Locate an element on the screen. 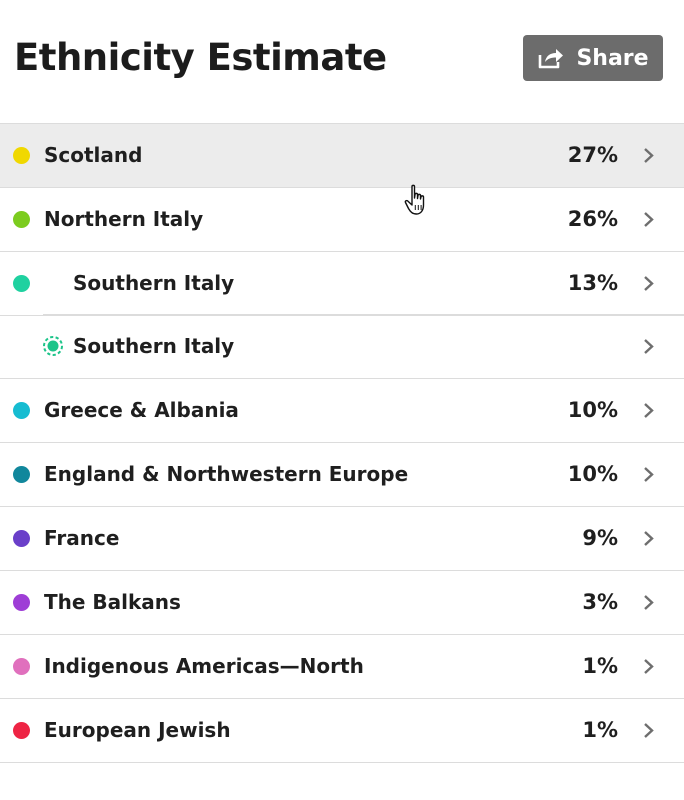  region-row-indigenous-americas-north: Indigenous Americas—North 1% is located at coordinates (342, 667).